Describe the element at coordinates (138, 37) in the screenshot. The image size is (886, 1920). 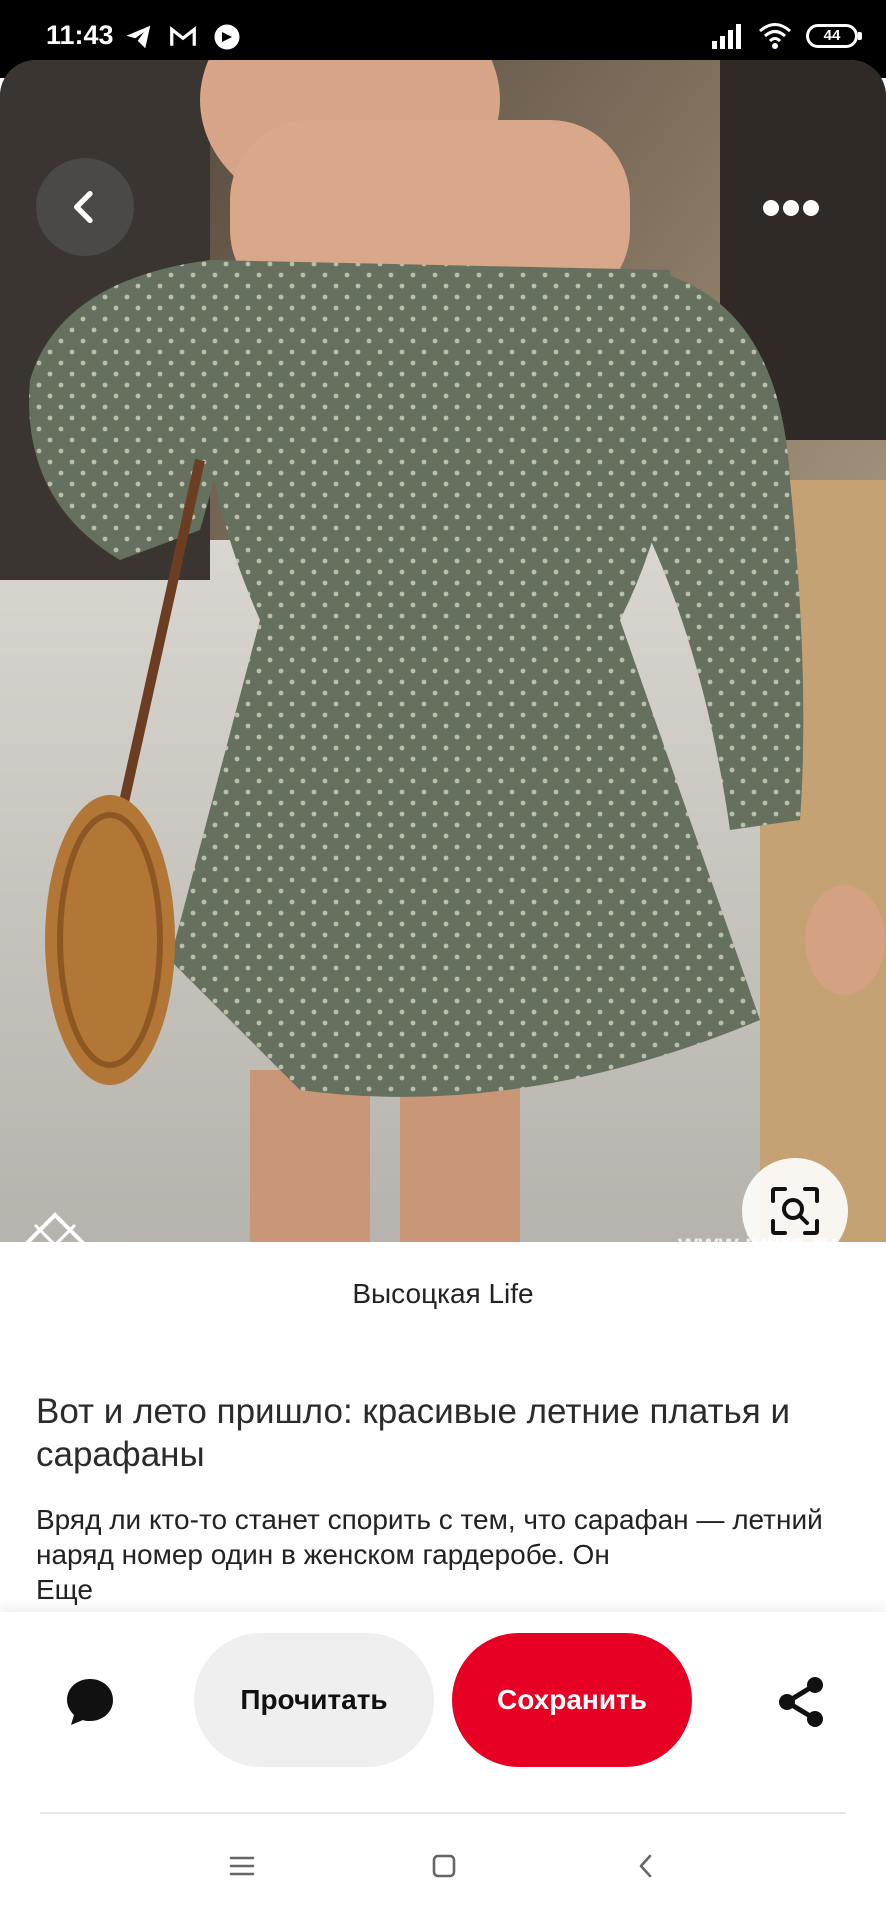
I see `telegram-icon` at that location.